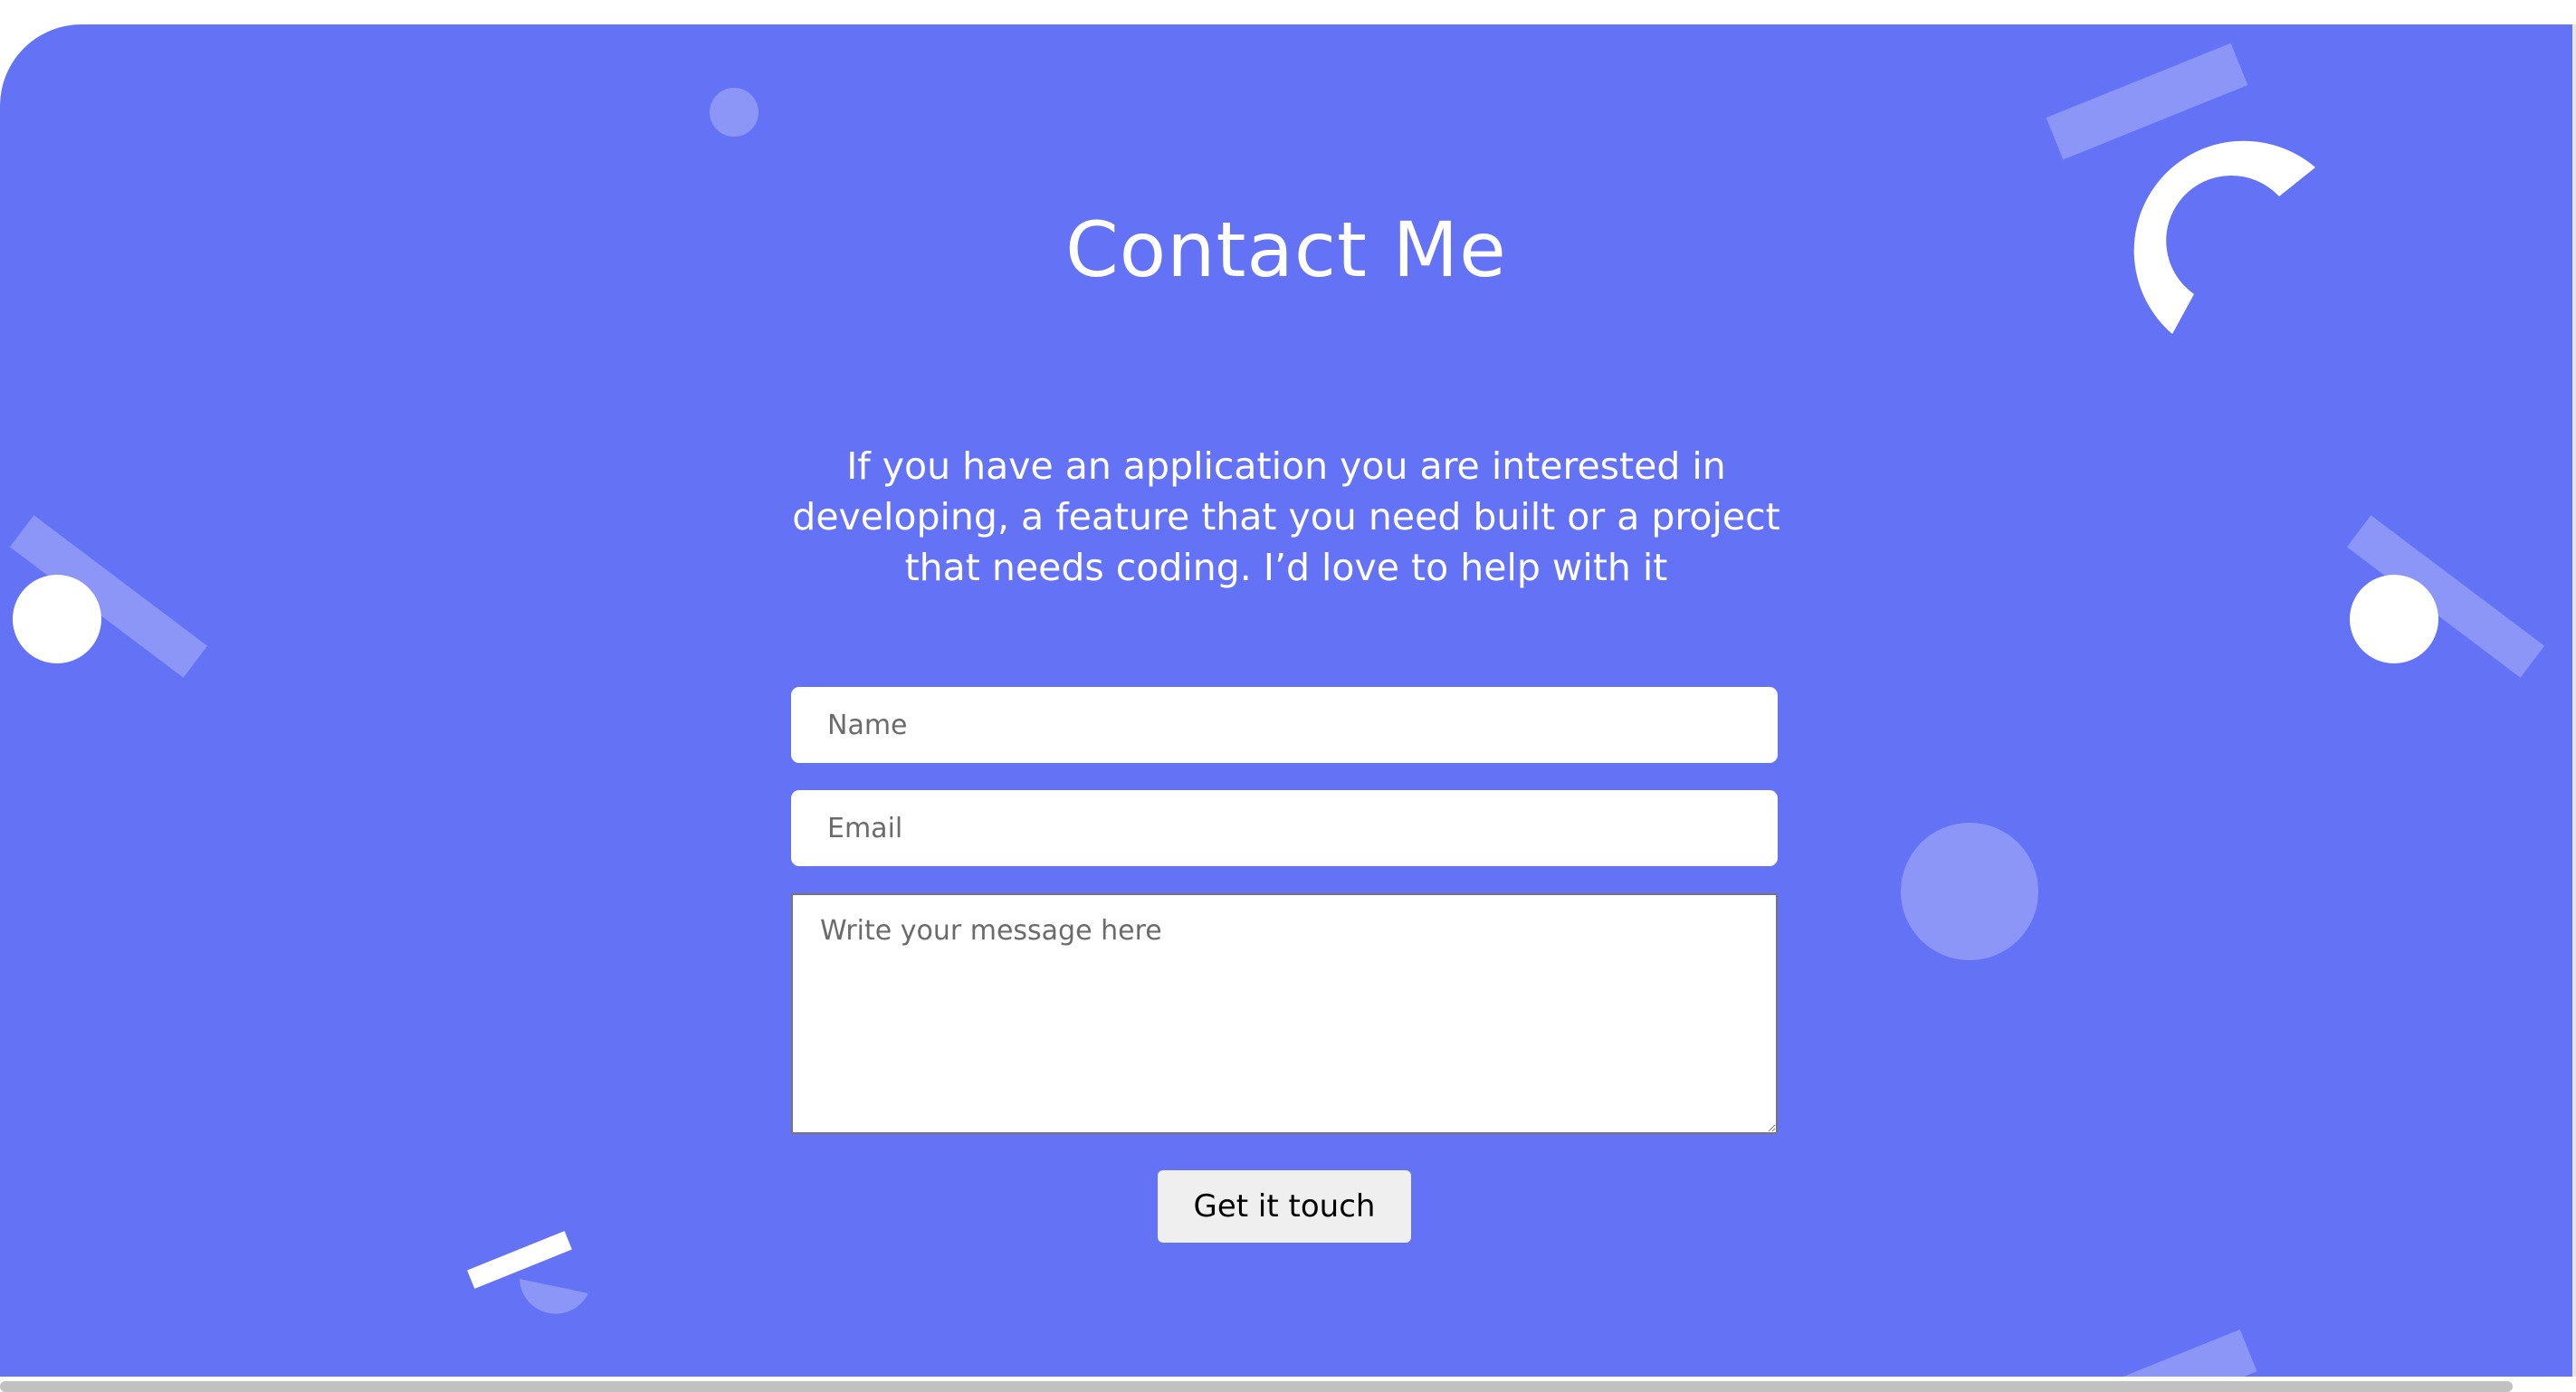  I want to click on window-edge, so click(2574, 700).